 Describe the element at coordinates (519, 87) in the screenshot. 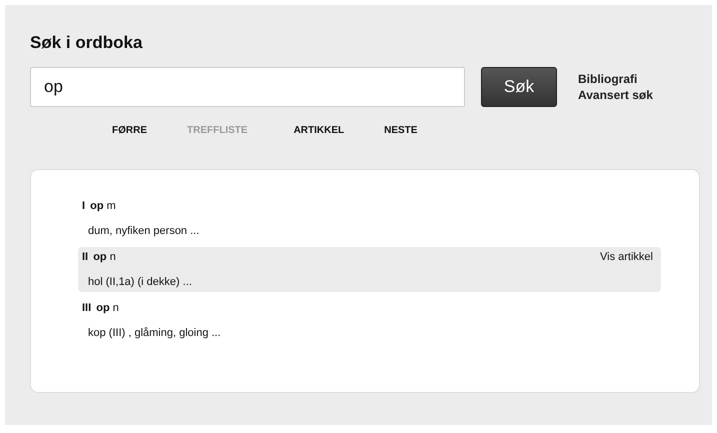

I see `search-button: Søk` at that location.